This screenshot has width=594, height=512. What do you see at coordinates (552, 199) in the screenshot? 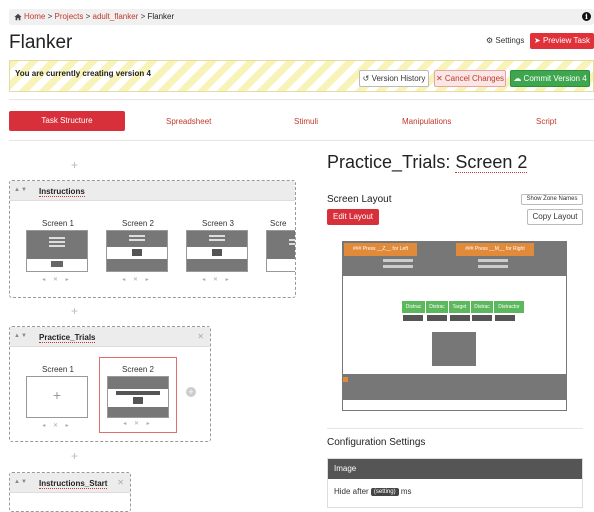
I see `show-zone-names-button: Show Zone Names` at bounding box center [552, 199].